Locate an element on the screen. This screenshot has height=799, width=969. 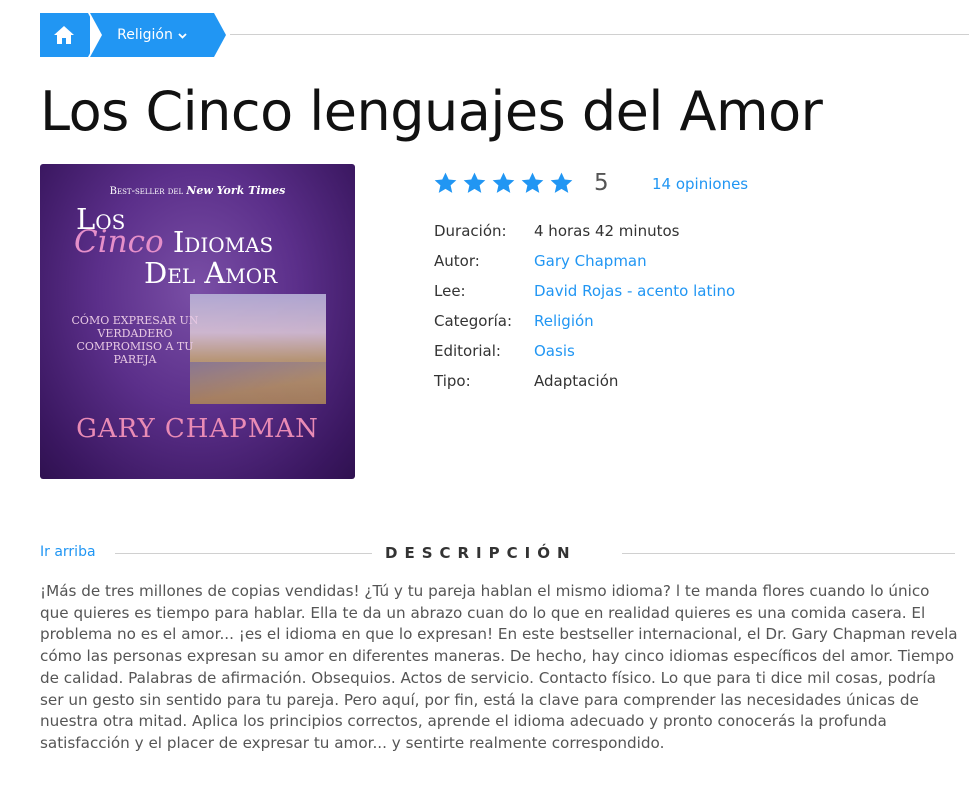
section-divider-right is located at coordinates (788, 553).